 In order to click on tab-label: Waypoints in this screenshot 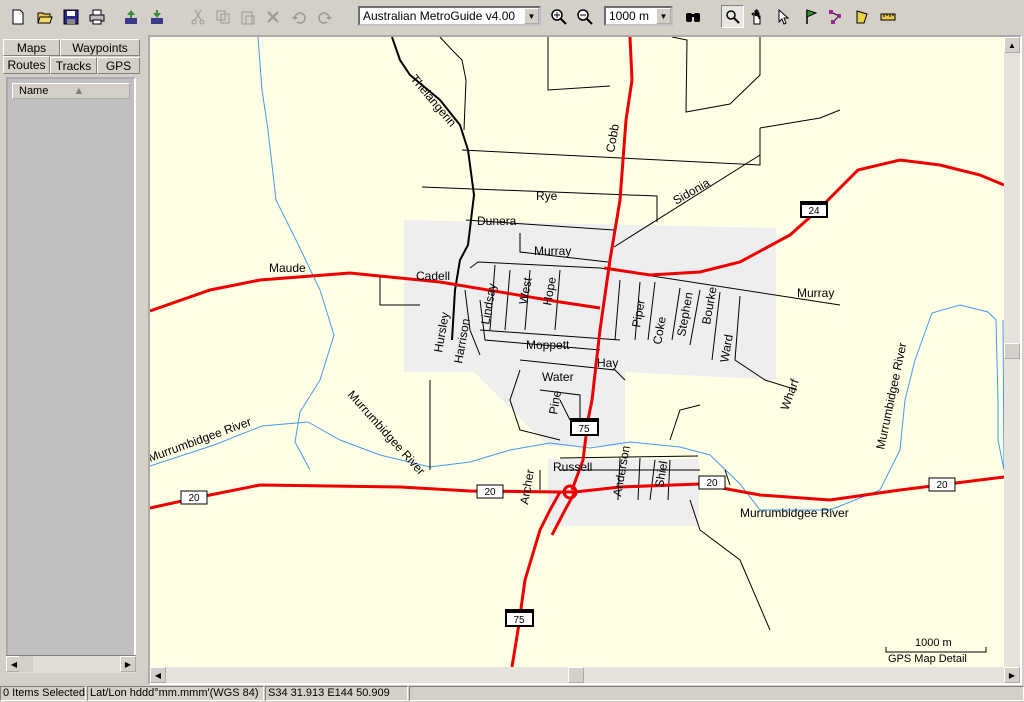, I will do `click(100, 47)`.